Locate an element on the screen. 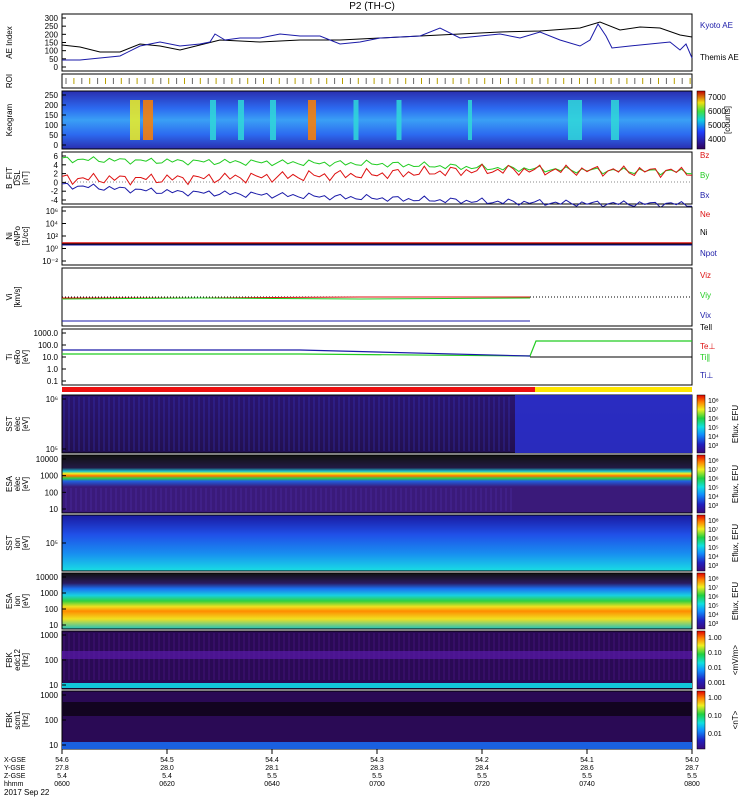 The height and width of the screenshot is (805, 750). fbk-edc12-cyan-band is located at coordinates (377, 685).